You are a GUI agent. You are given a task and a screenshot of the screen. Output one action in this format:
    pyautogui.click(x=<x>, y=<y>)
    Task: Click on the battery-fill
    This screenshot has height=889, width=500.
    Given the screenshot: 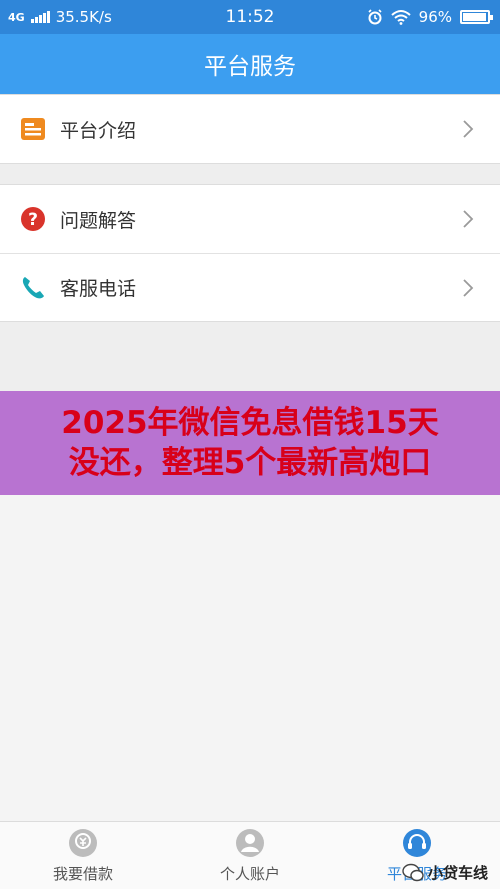 What is the action you would take?
    pyautogui.click(x=475, y=17)
    